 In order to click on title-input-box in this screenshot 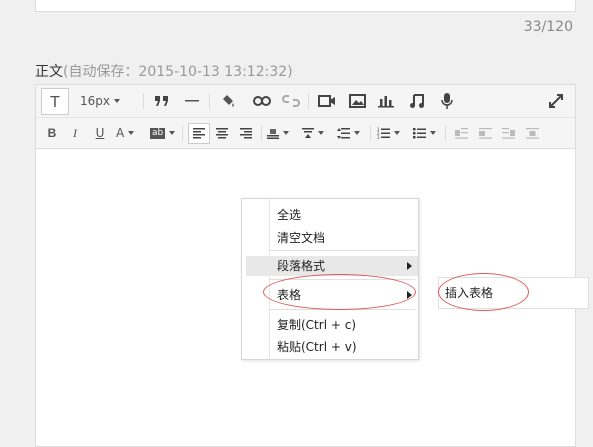, I will do `click(305, 6)`.